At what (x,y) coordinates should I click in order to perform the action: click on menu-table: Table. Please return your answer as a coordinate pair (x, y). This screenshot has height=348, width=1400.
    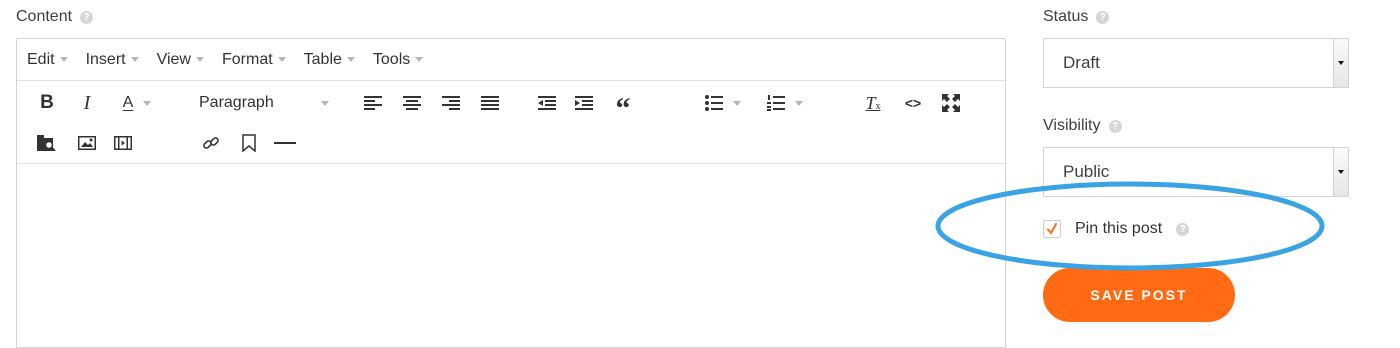
    Looking at the image, I should click on (329, 60).